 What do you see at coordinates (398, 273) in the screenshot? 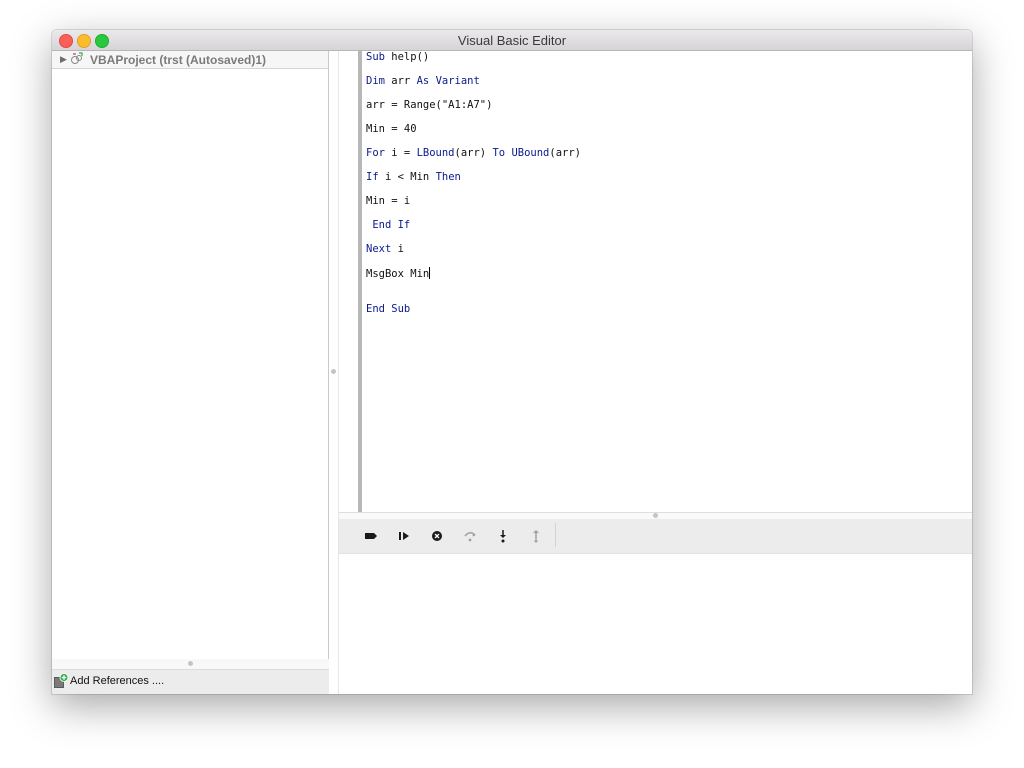
I see `code-line: MsgBox Min` at bounding box center [398, 273].